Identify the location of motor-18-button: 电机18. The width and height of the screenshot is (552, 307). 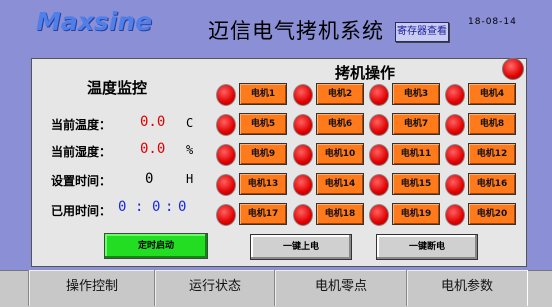
(340, 214).